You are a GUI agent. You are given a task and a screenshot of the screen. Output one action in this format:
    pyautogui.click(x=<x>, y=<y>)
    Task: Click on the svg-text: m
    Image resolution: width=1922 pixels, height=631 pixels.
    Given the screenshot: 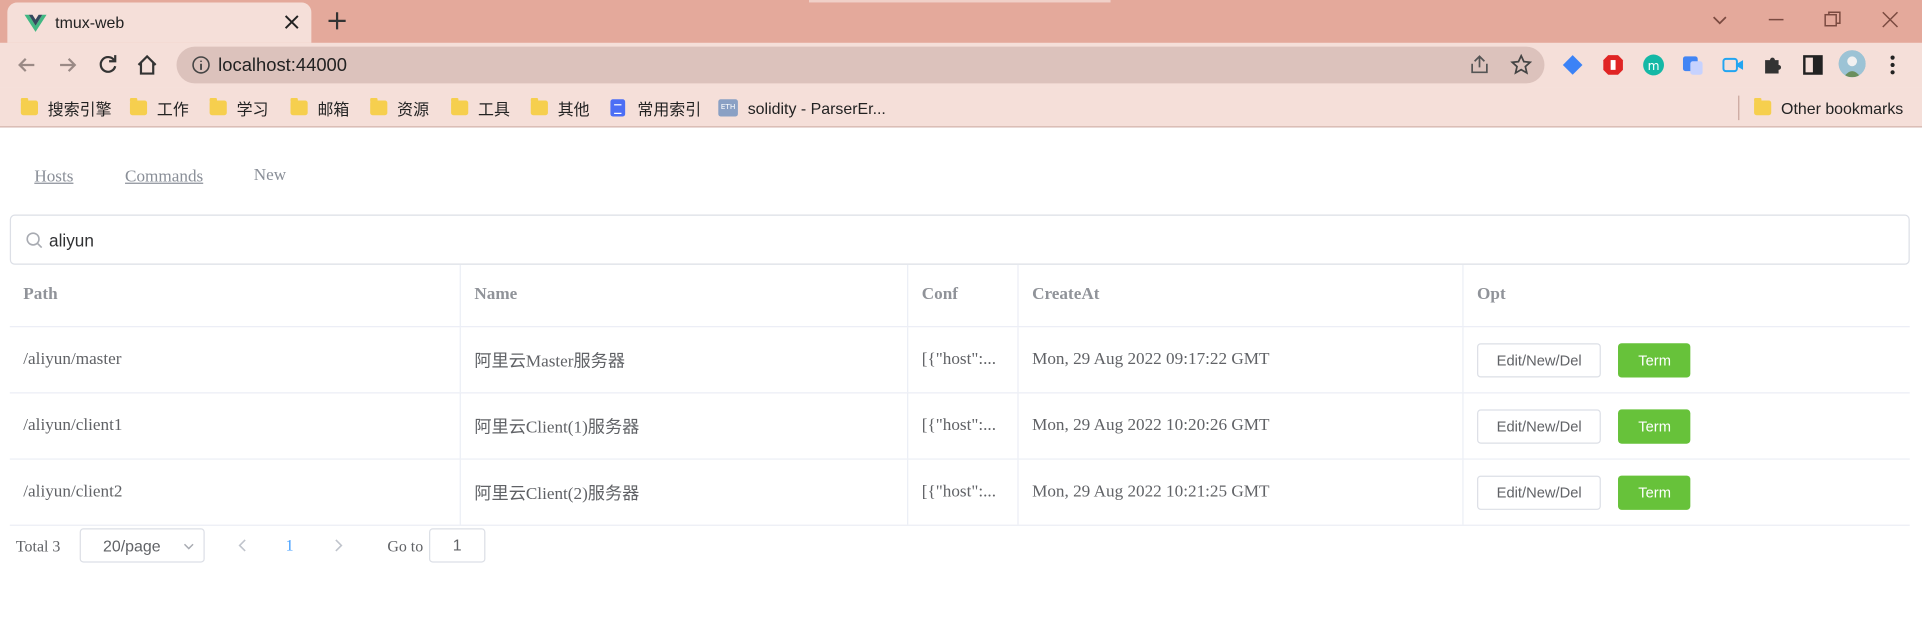 What is the action you would take?
    pyautogui.click(x=1654, y=66)
    